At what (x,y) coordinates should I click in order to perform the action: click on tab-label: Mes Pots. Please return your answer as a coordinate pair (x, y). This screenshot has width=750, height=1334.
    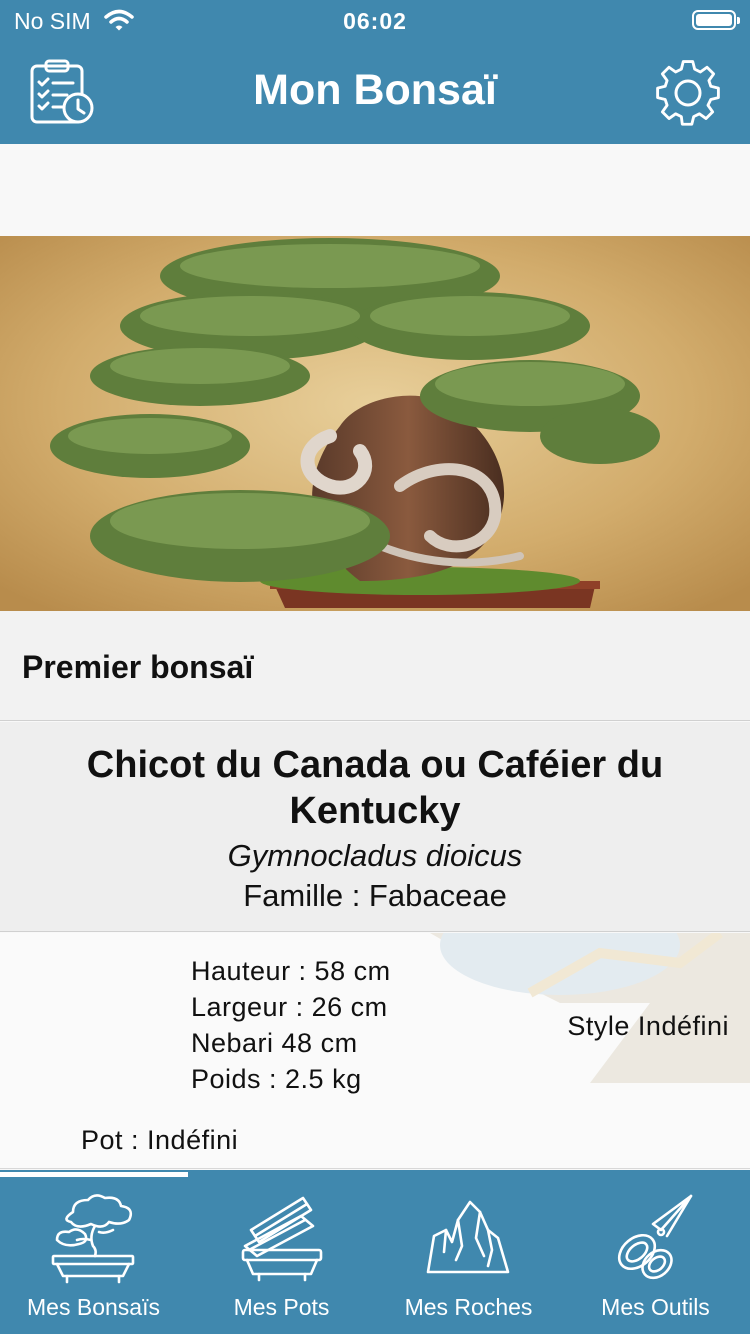
    Looking at the image, I should click on (281, 1307).